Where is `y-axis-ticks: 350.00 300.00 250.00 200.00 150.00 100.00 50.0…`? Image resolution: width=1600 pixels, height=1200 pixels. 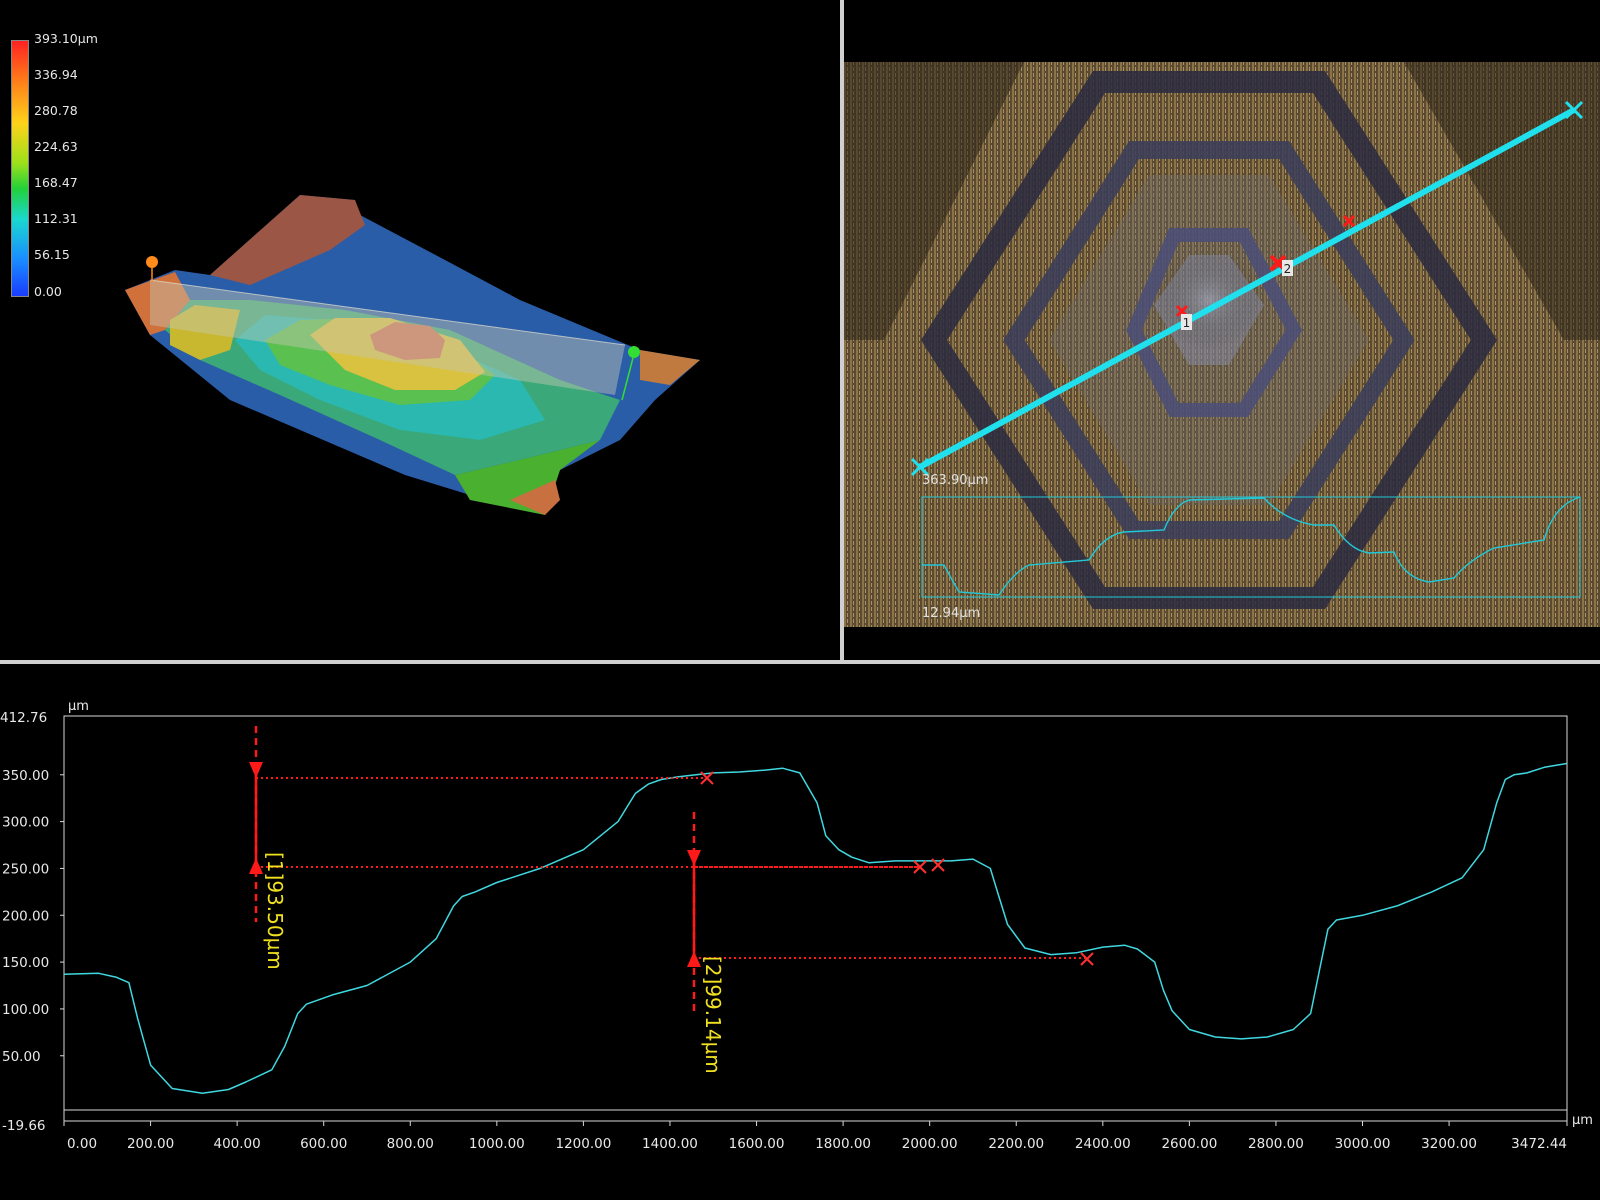
y-axis-ticks: 350.00 300.00 250.00 200.00 150.00 100.00 50.0… is located at coordinates (33, 916).